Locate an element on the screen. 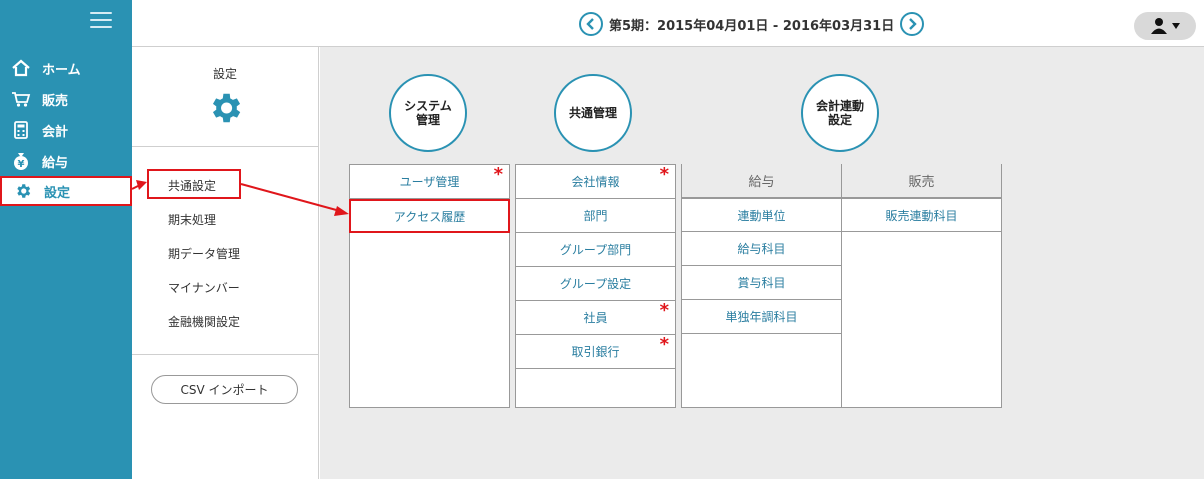 This screenshot has width=1204, height=479. menu-bank: 取引銀行 * is located at coordinates (595, 352).